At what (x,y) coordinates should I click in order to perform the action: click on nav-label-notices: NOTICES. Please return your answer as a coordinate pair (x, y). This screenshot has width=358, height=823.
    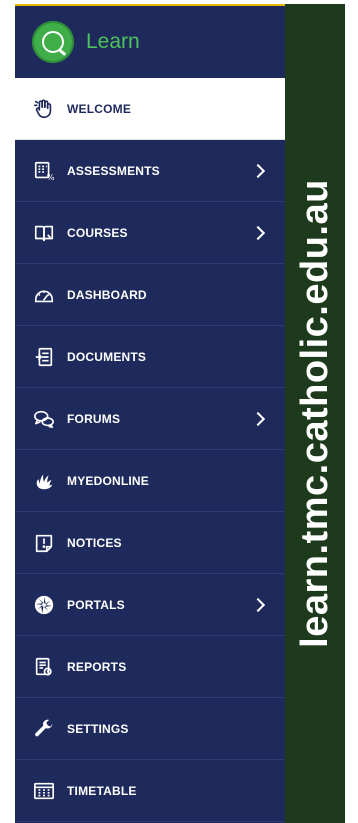
    Looking at the image, I should click on (94, 542).